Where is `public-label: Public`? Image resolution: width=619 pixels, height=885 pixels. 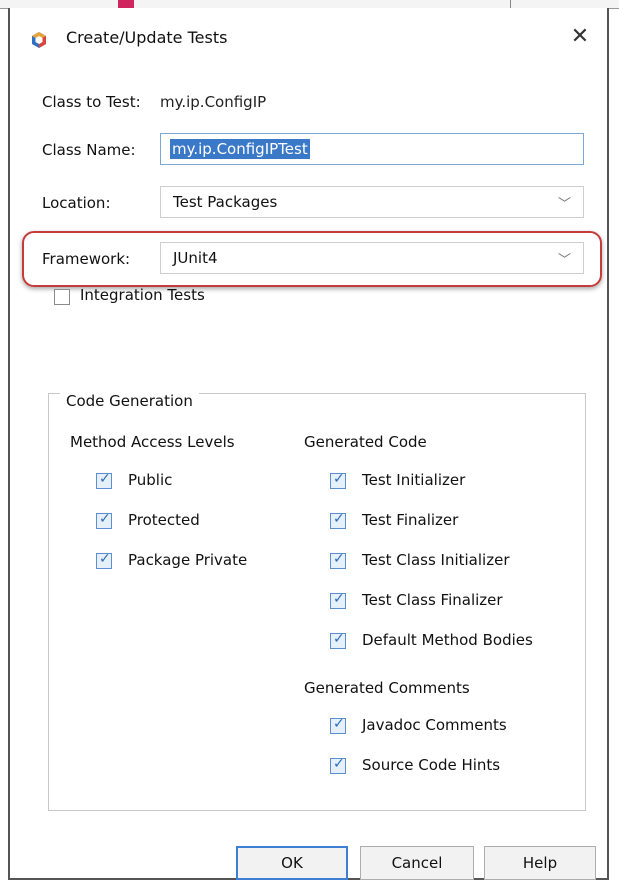 public-label: Public is located at coordinates (150, 480).